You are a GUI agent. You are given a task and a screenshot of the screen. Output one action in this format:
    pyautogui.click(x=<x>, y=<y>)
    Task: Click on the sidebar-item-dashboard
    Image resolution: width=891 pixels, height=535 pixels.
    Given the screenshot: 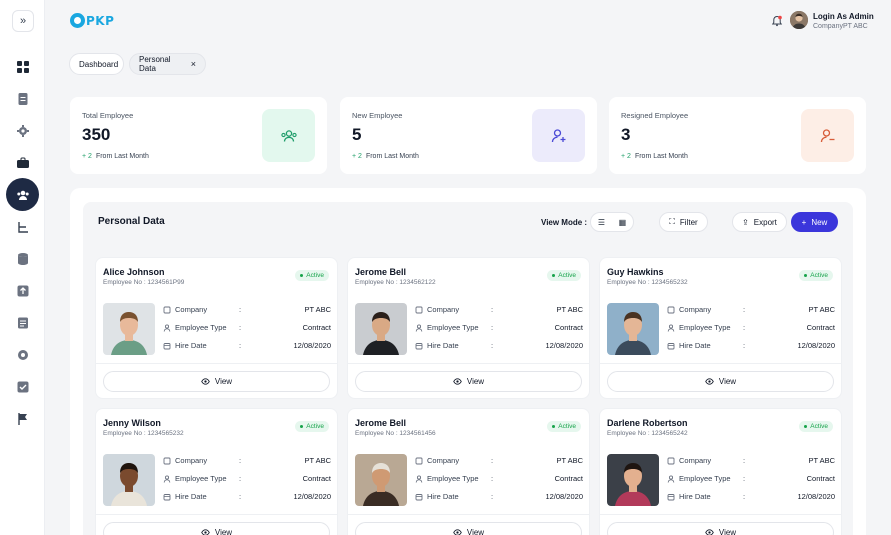 What is the action you would take?
    pyautogui.click(x=22, y=66)
    